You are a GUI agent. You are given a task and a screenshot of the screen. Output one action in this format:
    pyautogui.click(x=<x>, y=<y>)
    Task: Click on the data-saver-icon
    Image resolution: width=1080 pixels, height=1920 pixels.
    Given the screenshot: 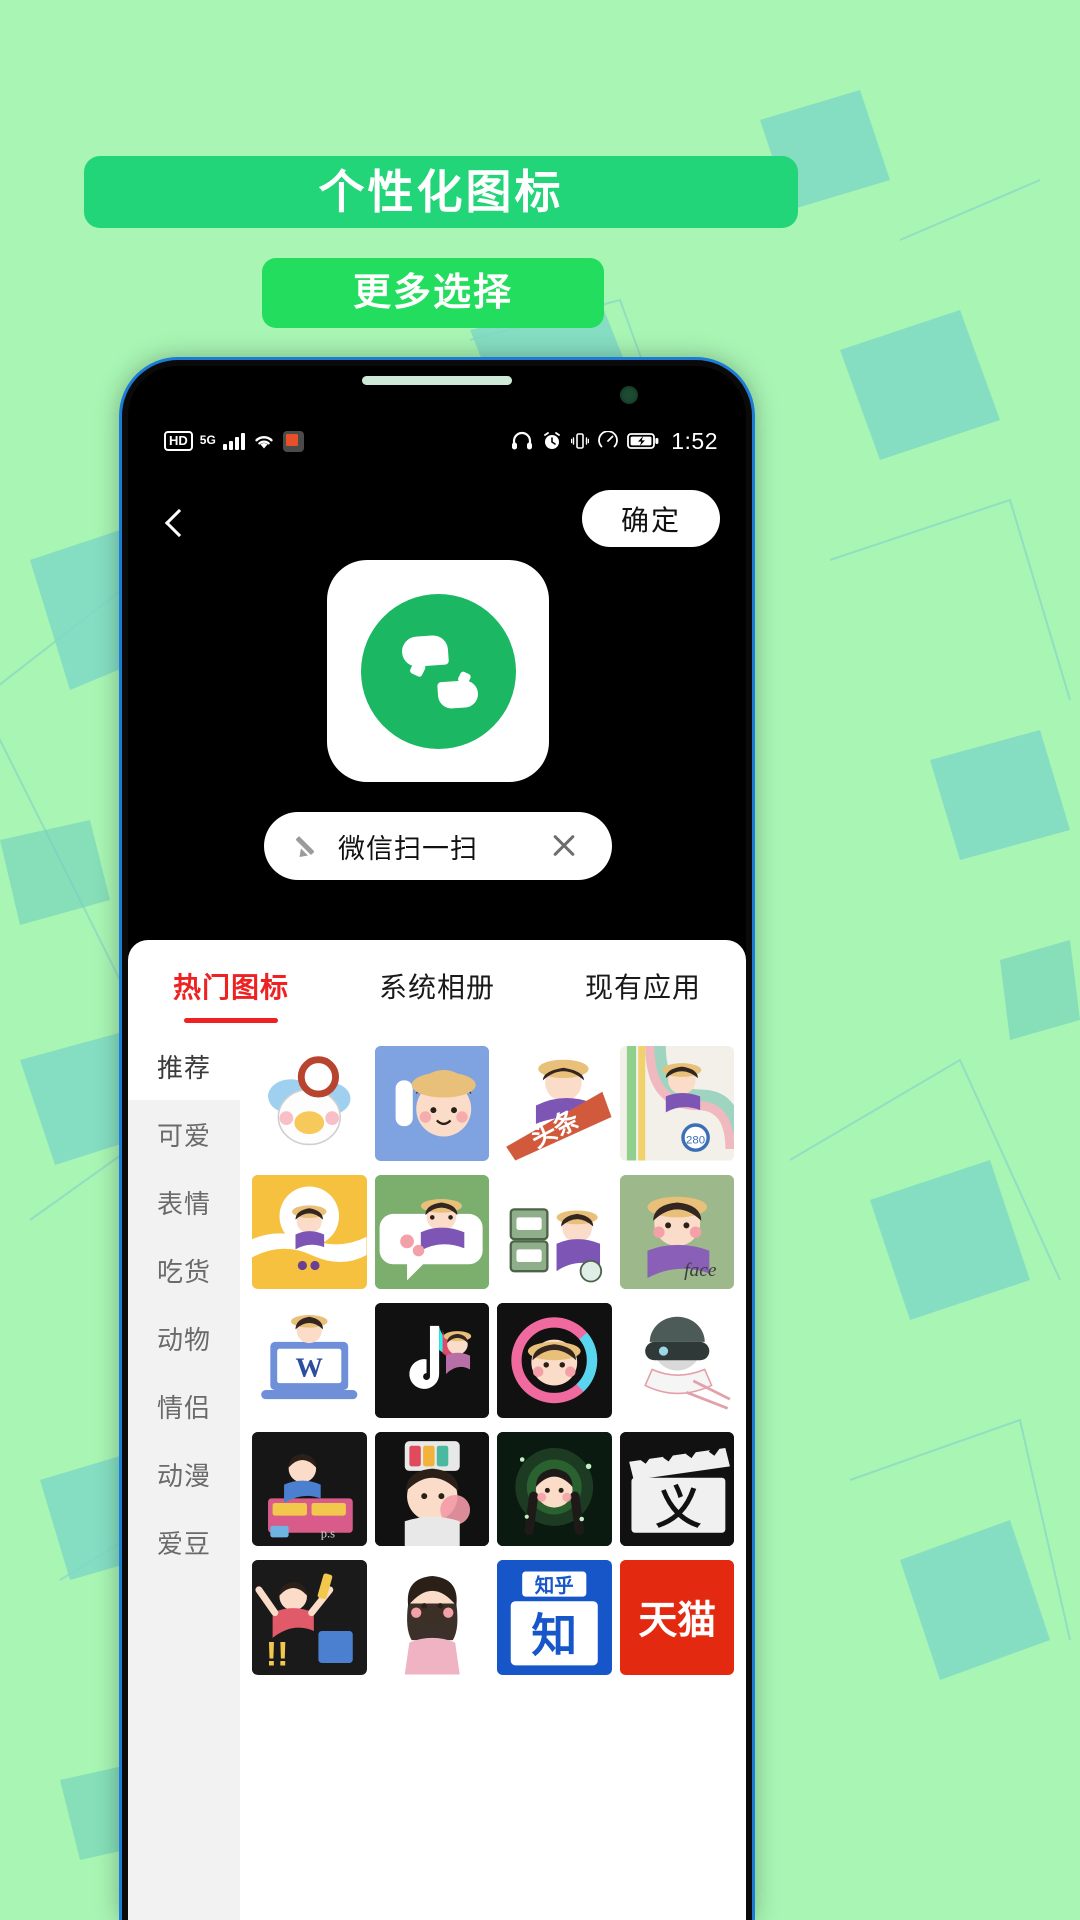 What is the action you would take?
    pyautogui.click(x=608, y=439)
    